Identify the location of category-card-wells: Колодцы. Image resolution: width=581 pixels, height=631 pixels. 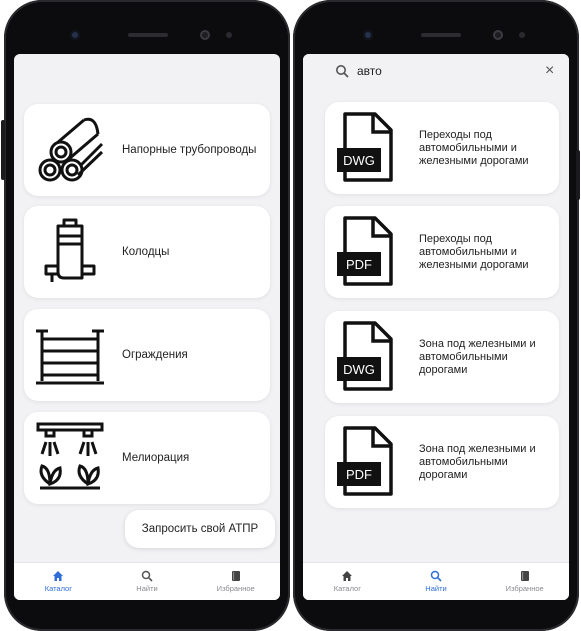
(147, 252).